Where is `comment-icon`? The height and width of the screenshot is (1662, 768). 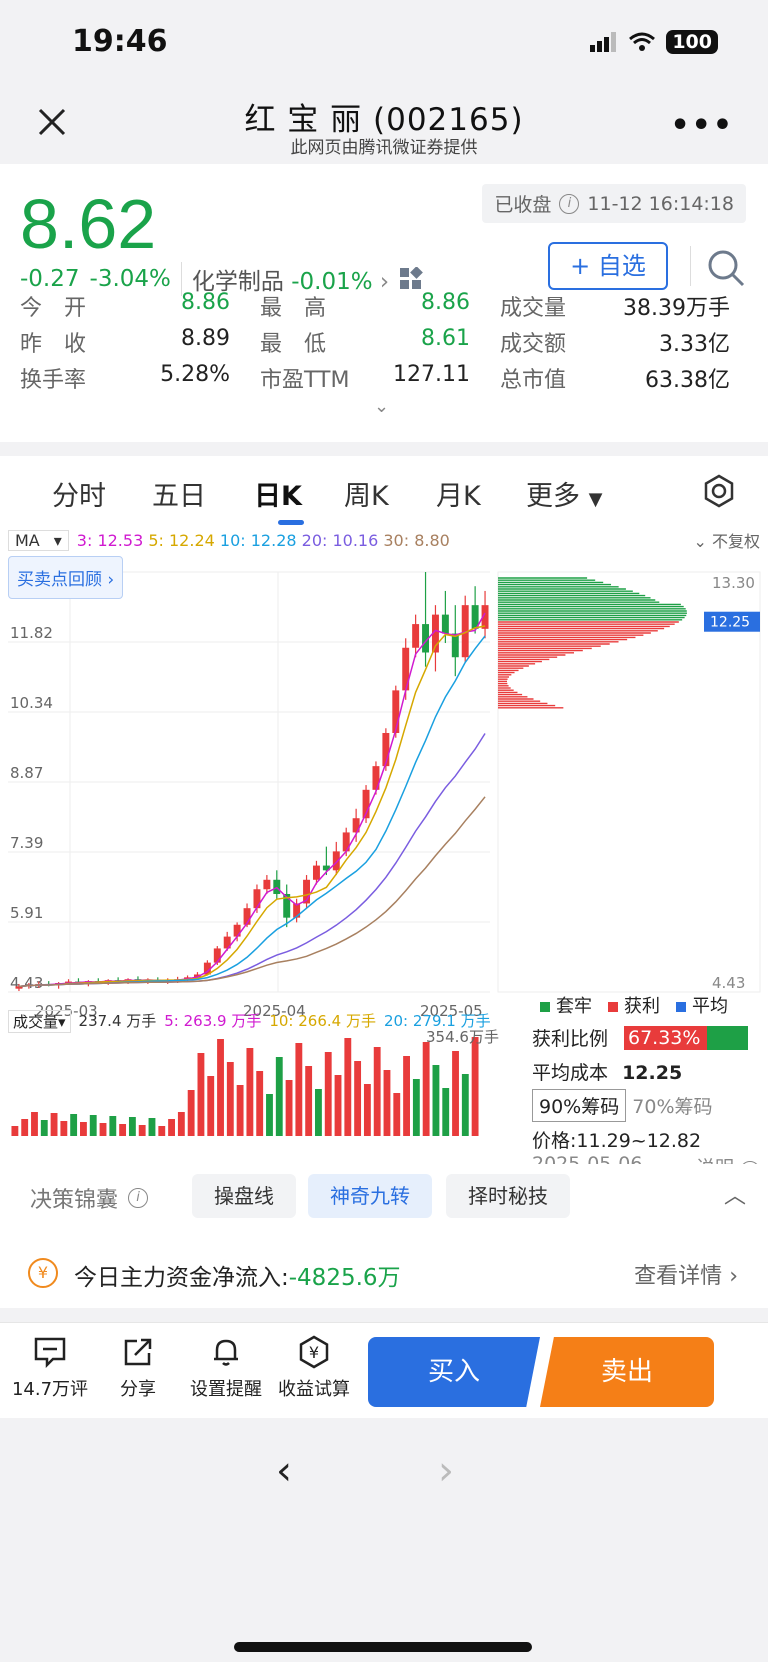 comment-icon is located at coordinates (50, 1353).